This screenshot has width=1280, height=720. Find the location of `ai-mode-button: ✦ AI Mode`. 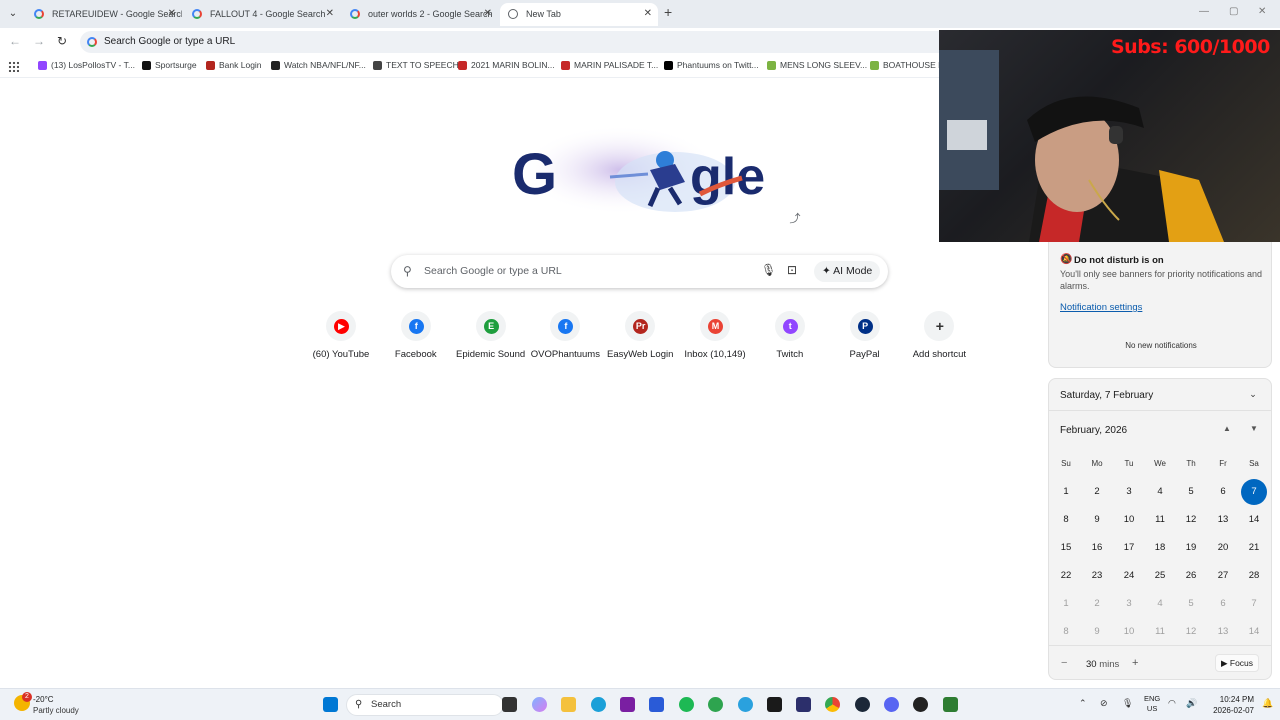

ai-mode-button: ✦ AI Mode is located at coordinates (847, 271).